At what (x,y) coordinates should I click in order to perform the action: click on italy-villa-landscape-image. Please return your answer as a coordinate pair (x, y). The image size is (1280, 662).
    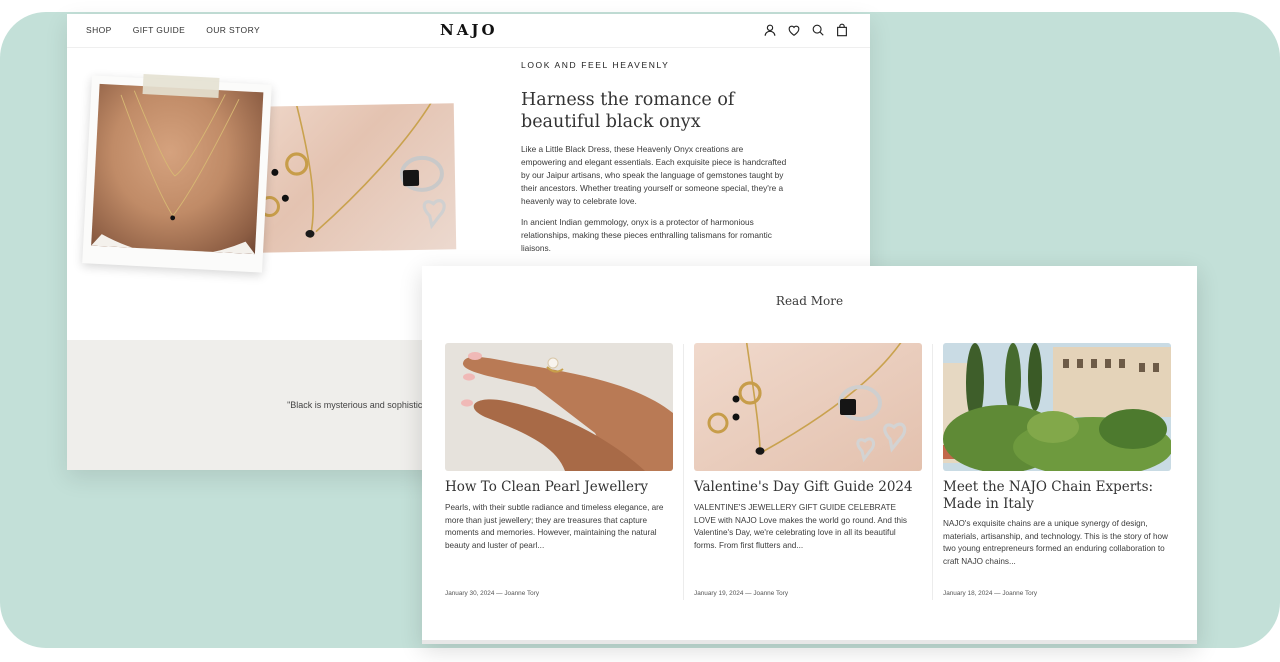
    Looking at the image, I should click on (1057, 407).